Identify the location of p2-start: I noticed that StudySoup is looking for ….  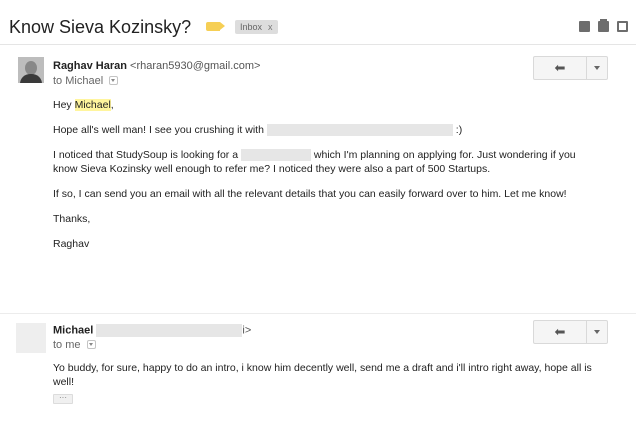
(146, 155).